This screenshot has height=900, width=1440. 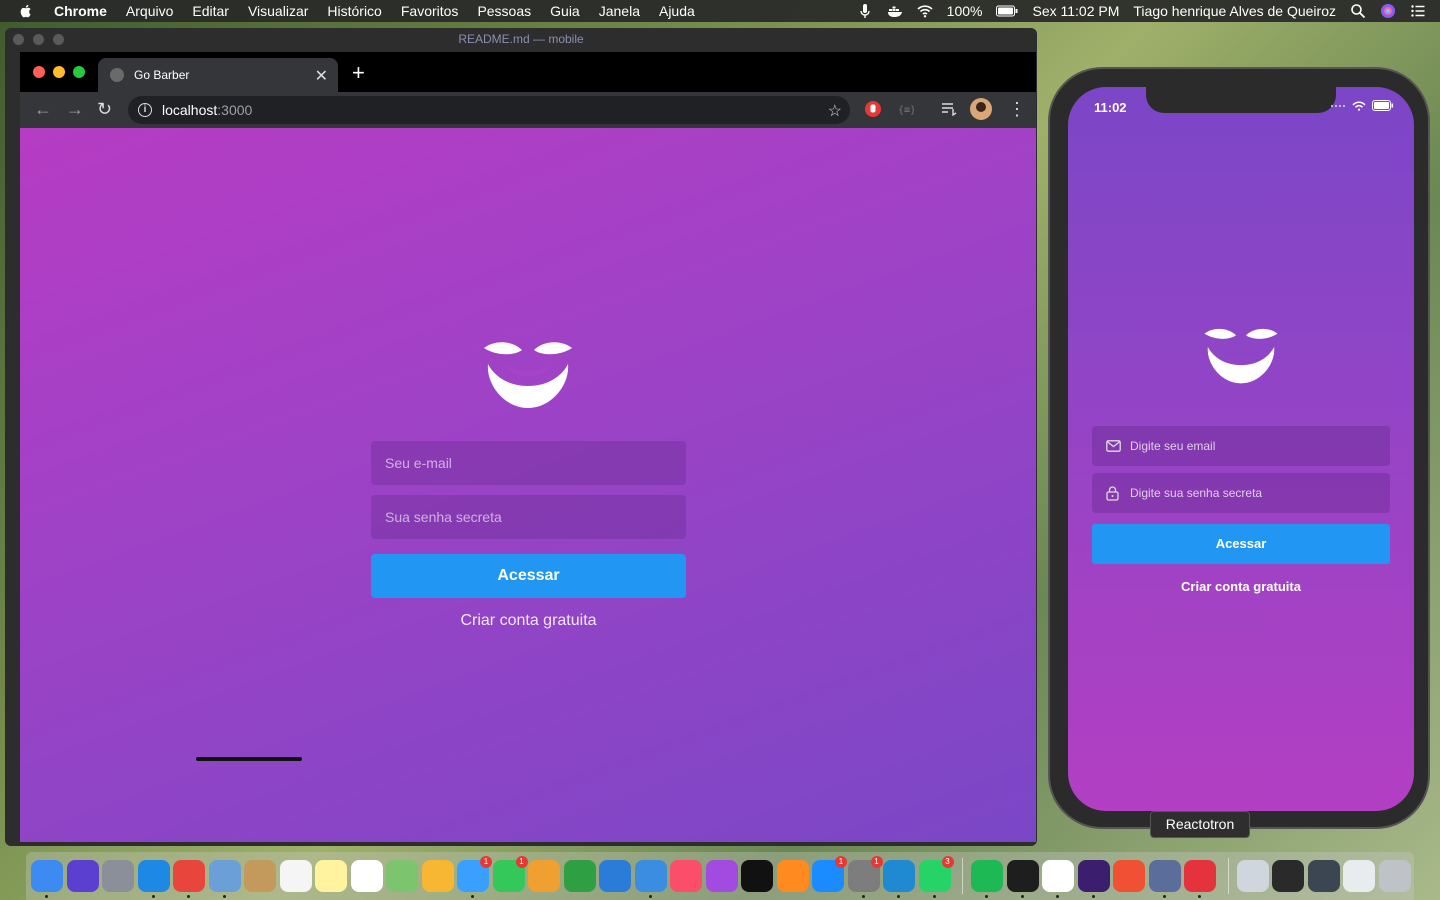 I want to click on numbers-icon, so click(x=579, y=876).